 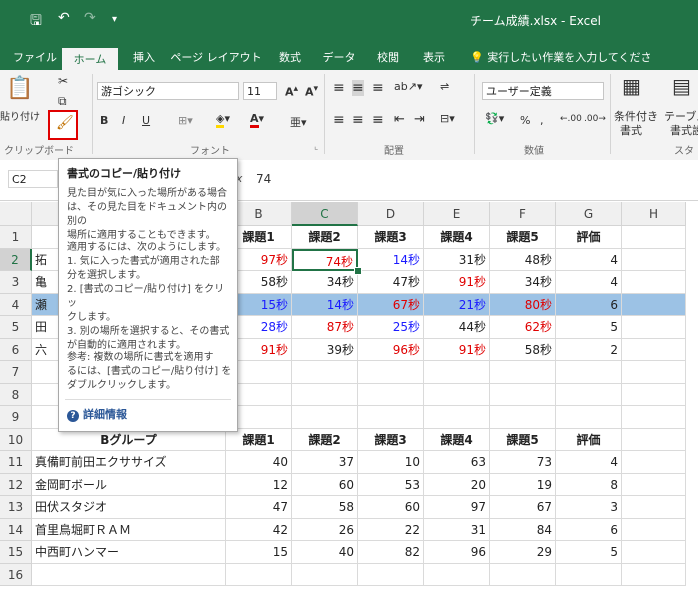 I want to click on redo-icon: ↷, so click(x=90, y=18).